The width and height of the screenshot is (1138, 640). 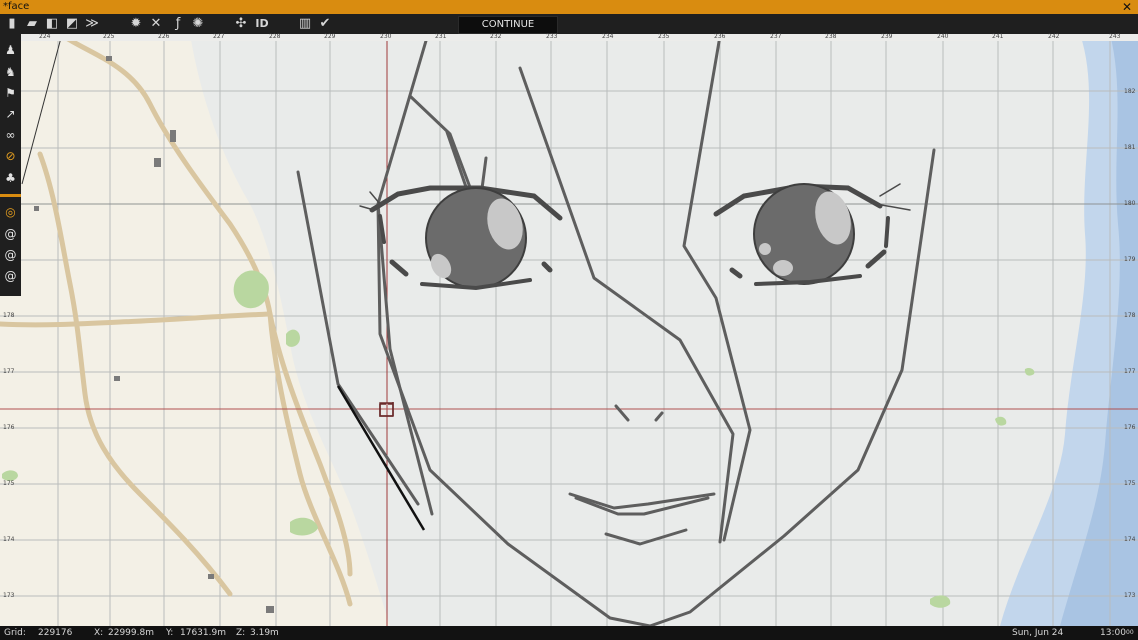 What do you see at coordinates (10, 72) in the screenshot?
I see `group-icon: ♞` at bounding box center [10, 72].